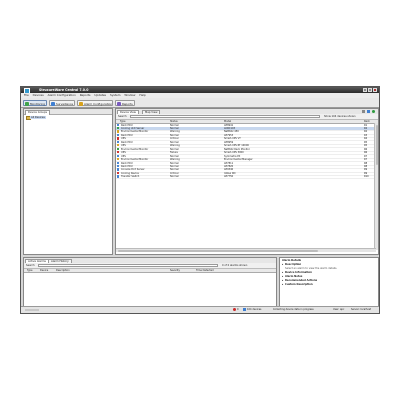 The width and height of the screenshot is (400, 400). Describe the element at coordinates (218, 250) in the screenshot. I see `horizontal-scroll-thumb` at that location.